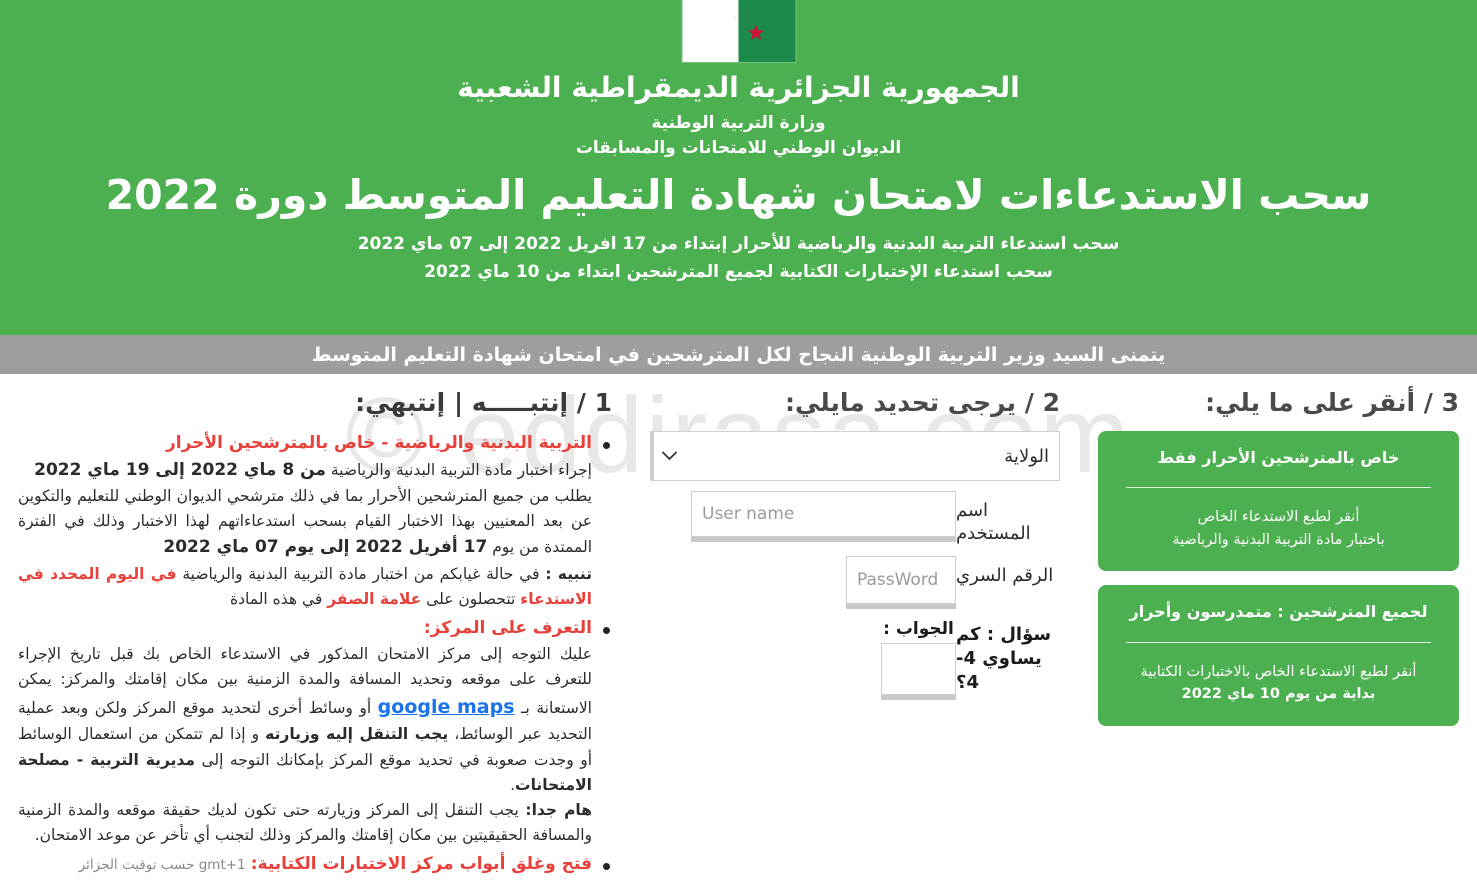 This screenshot has width=1477, height=883. What do you see at coordinates (1004, 658) in the screenshot?
I see `captcha-question-label: سؤال : كم يساوي 4-4؟` at bounding box center [1004, 658].